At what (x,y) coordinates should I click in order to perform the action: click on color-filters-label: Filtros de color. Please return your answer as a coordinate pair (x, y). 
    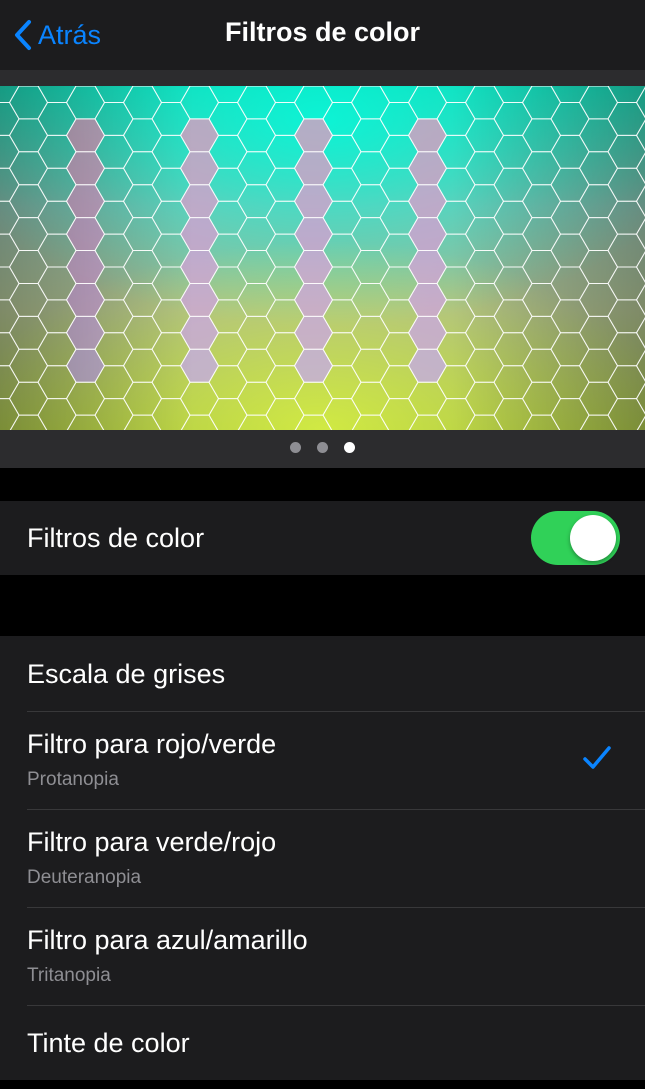
    Looking at the image, I should click on (116, 538).